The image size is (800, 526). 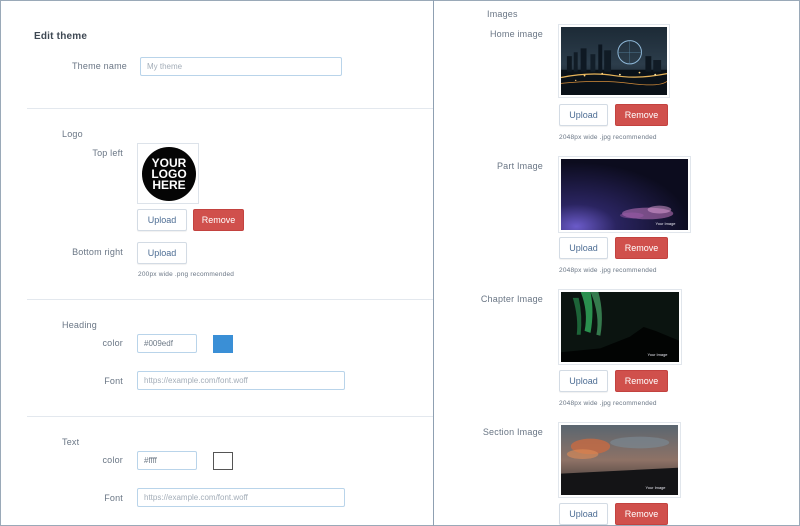 I want to click on section-image-preview: Your Image, so click(x=619, y=460).